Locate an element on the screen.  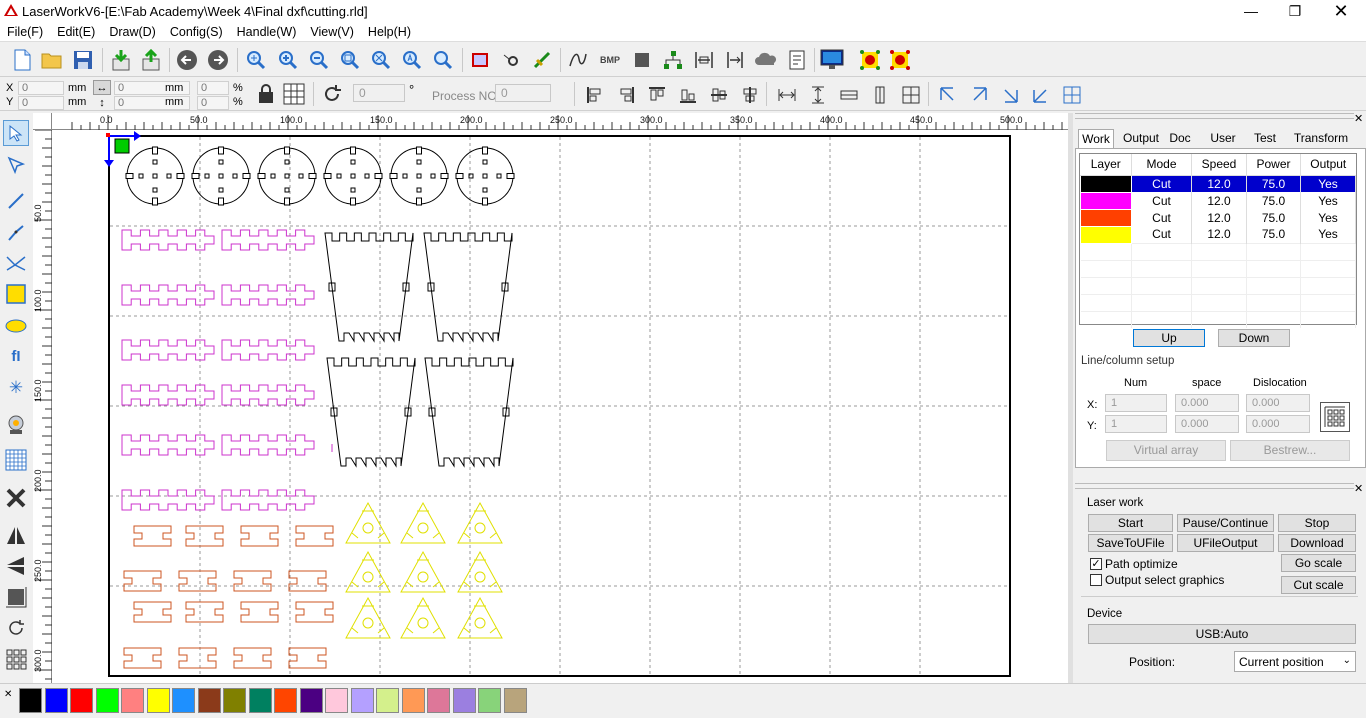
red-dot-pattern-2-icon is located at coordinates (900, 60).